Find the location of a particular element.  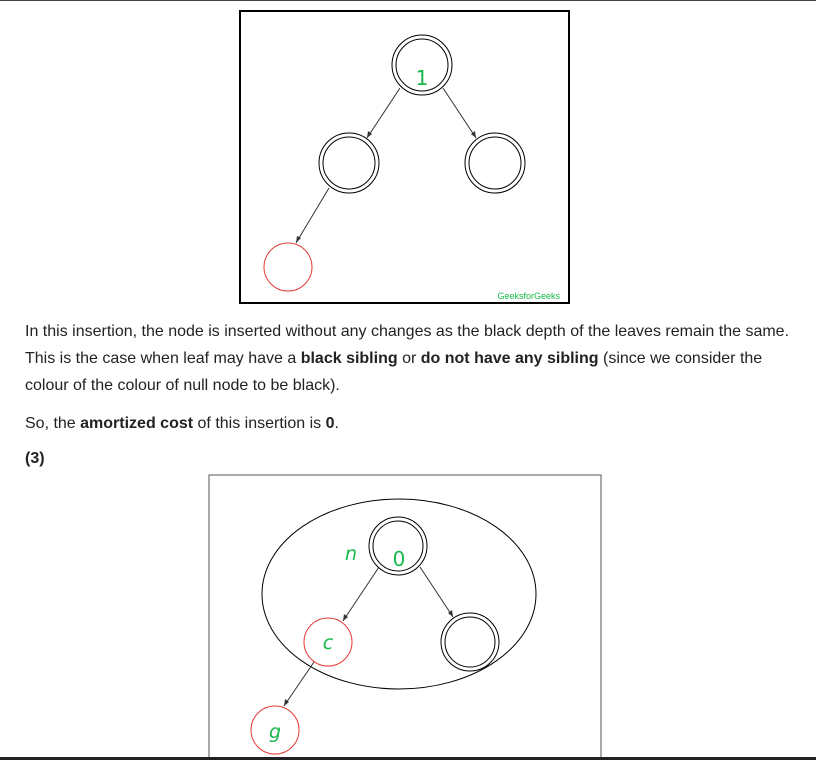

bold-no-sibling: do not have any sibling is located at coordinates (509, 358).